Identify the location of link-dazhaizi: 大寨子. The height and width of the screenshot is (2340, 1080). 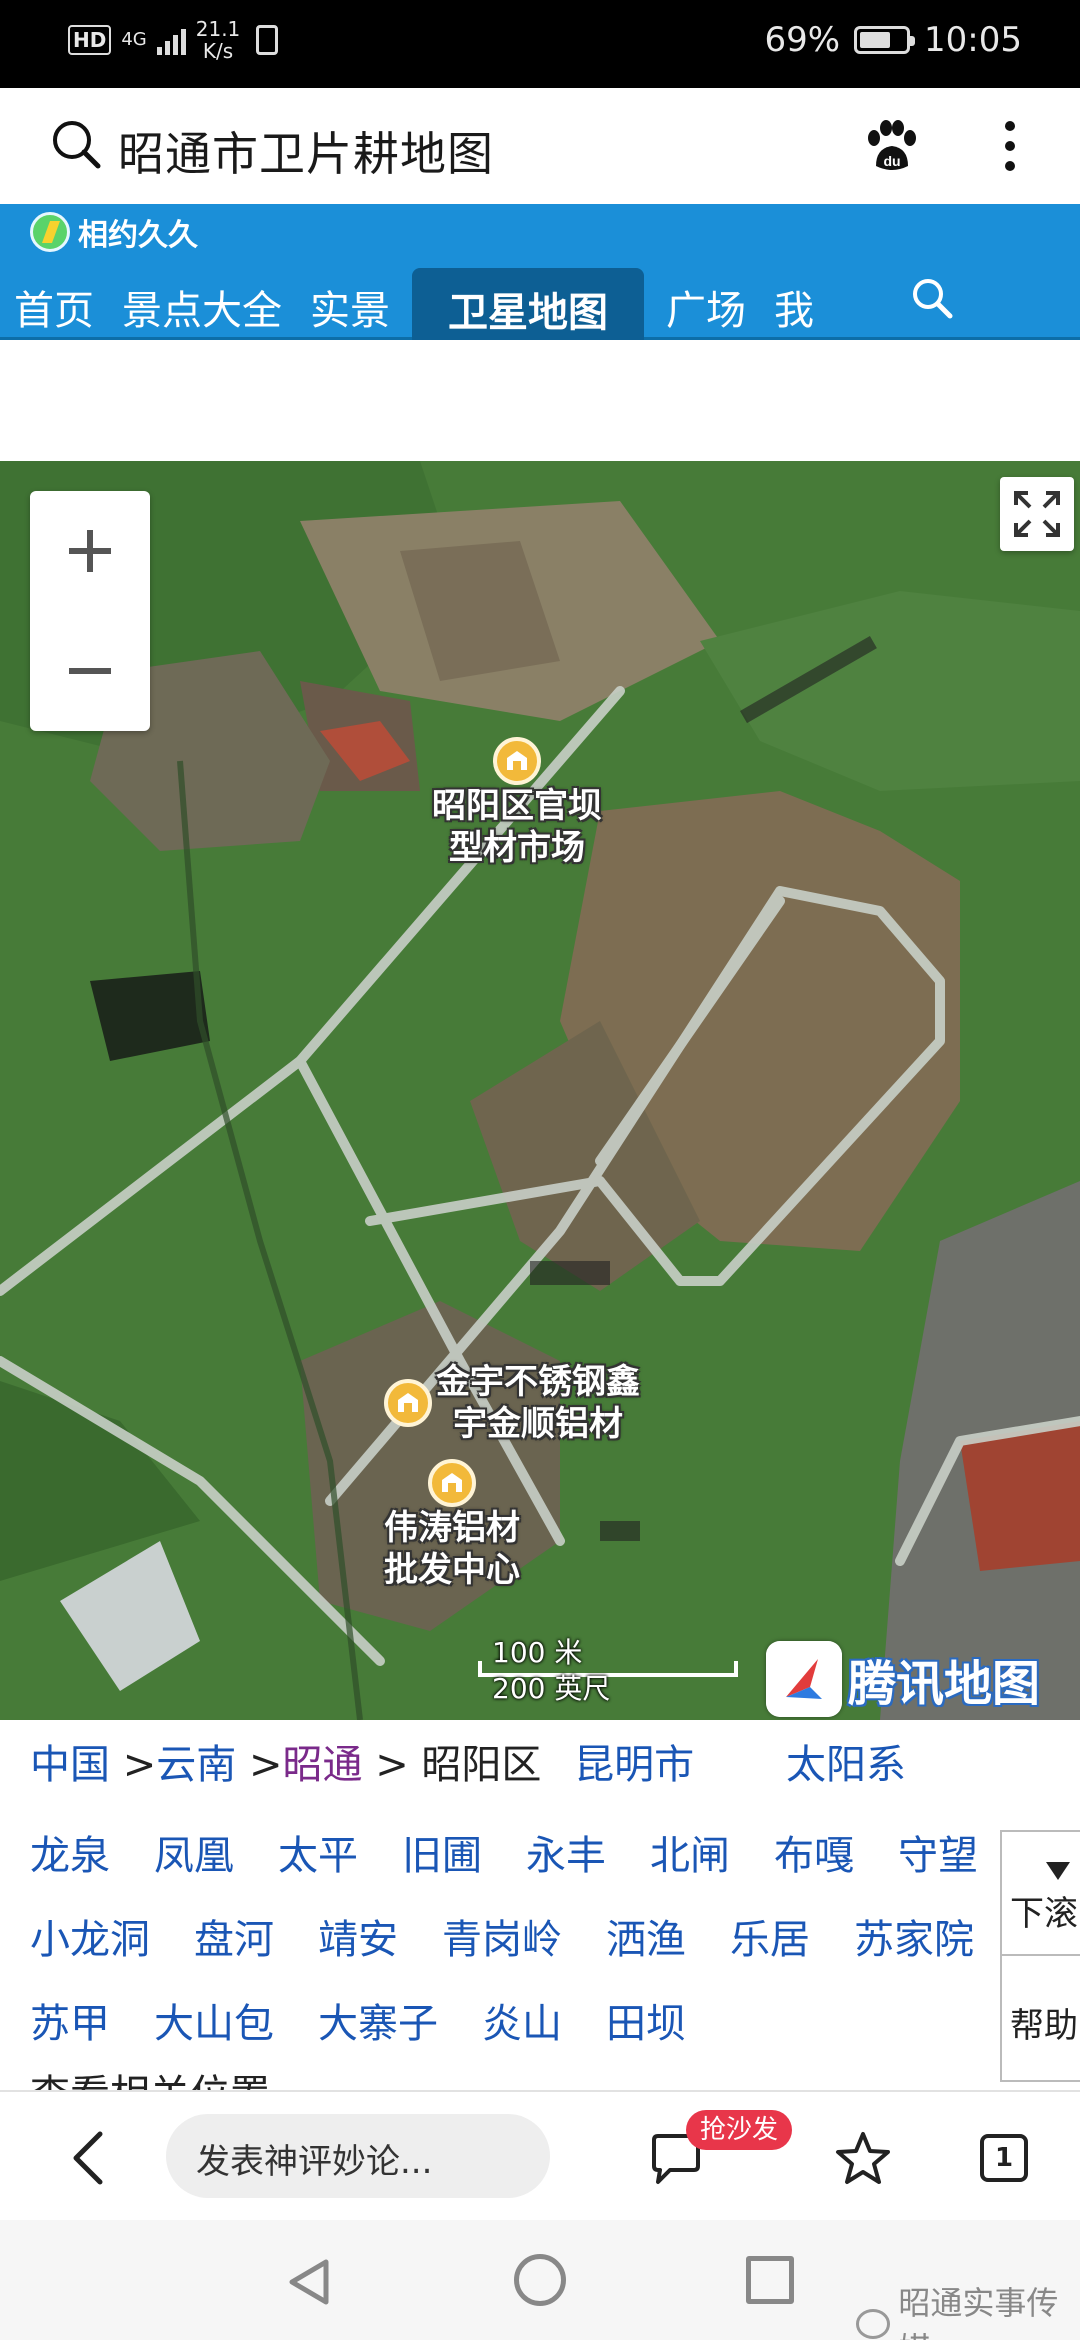
(378, 2020).